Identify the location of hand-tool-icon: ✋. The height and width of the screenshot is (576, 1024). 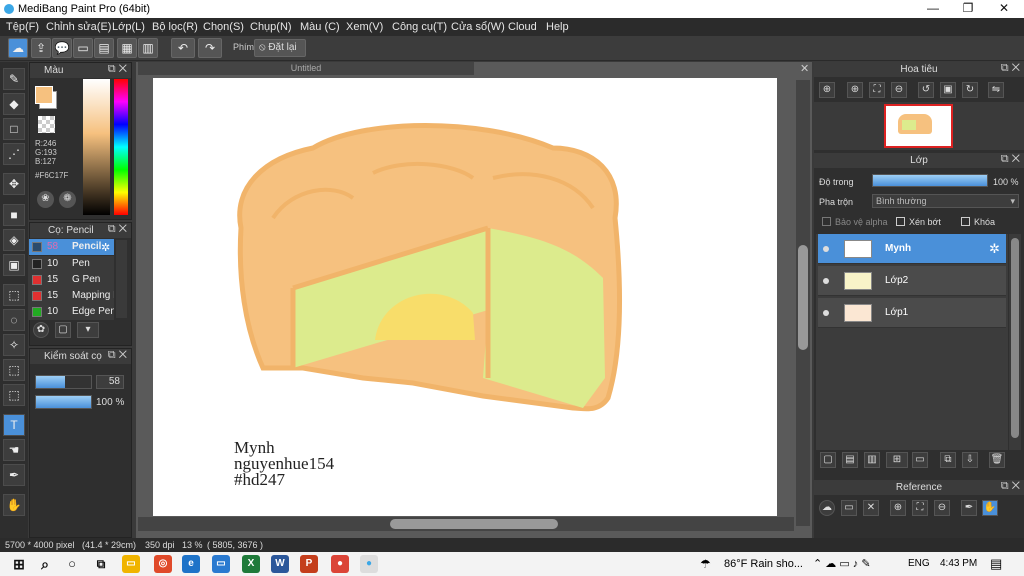
(14, 505).